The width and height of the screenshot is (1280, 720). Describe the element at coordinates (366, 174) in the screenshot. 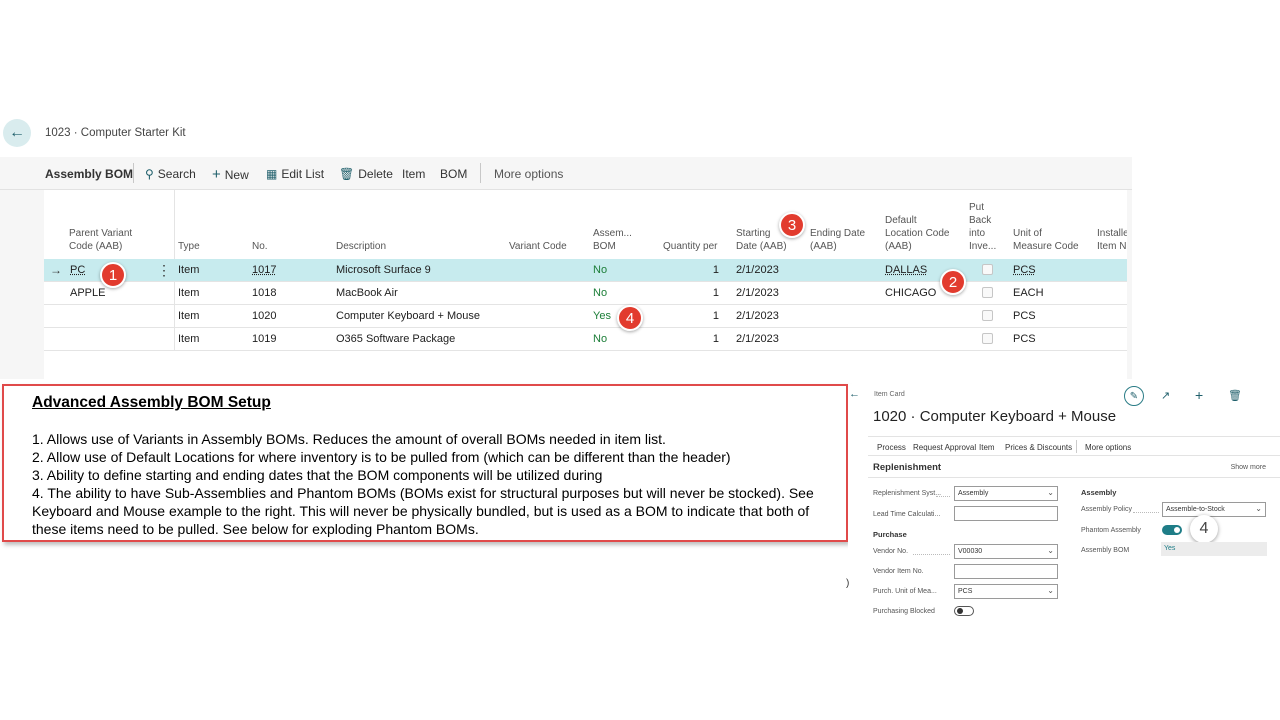

I see `delete-button: 🗑 Delete` at that location.